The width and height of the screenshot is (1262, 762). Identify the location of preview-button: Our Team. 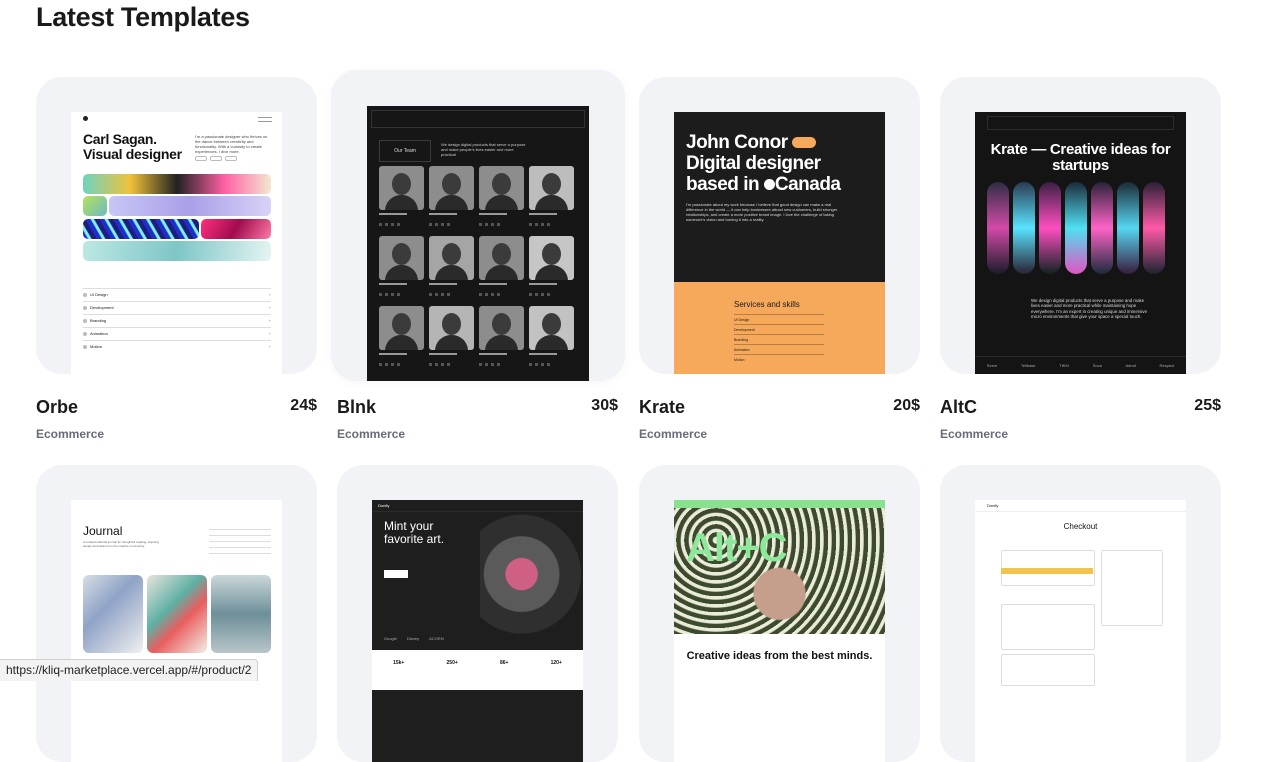
(405, 151).